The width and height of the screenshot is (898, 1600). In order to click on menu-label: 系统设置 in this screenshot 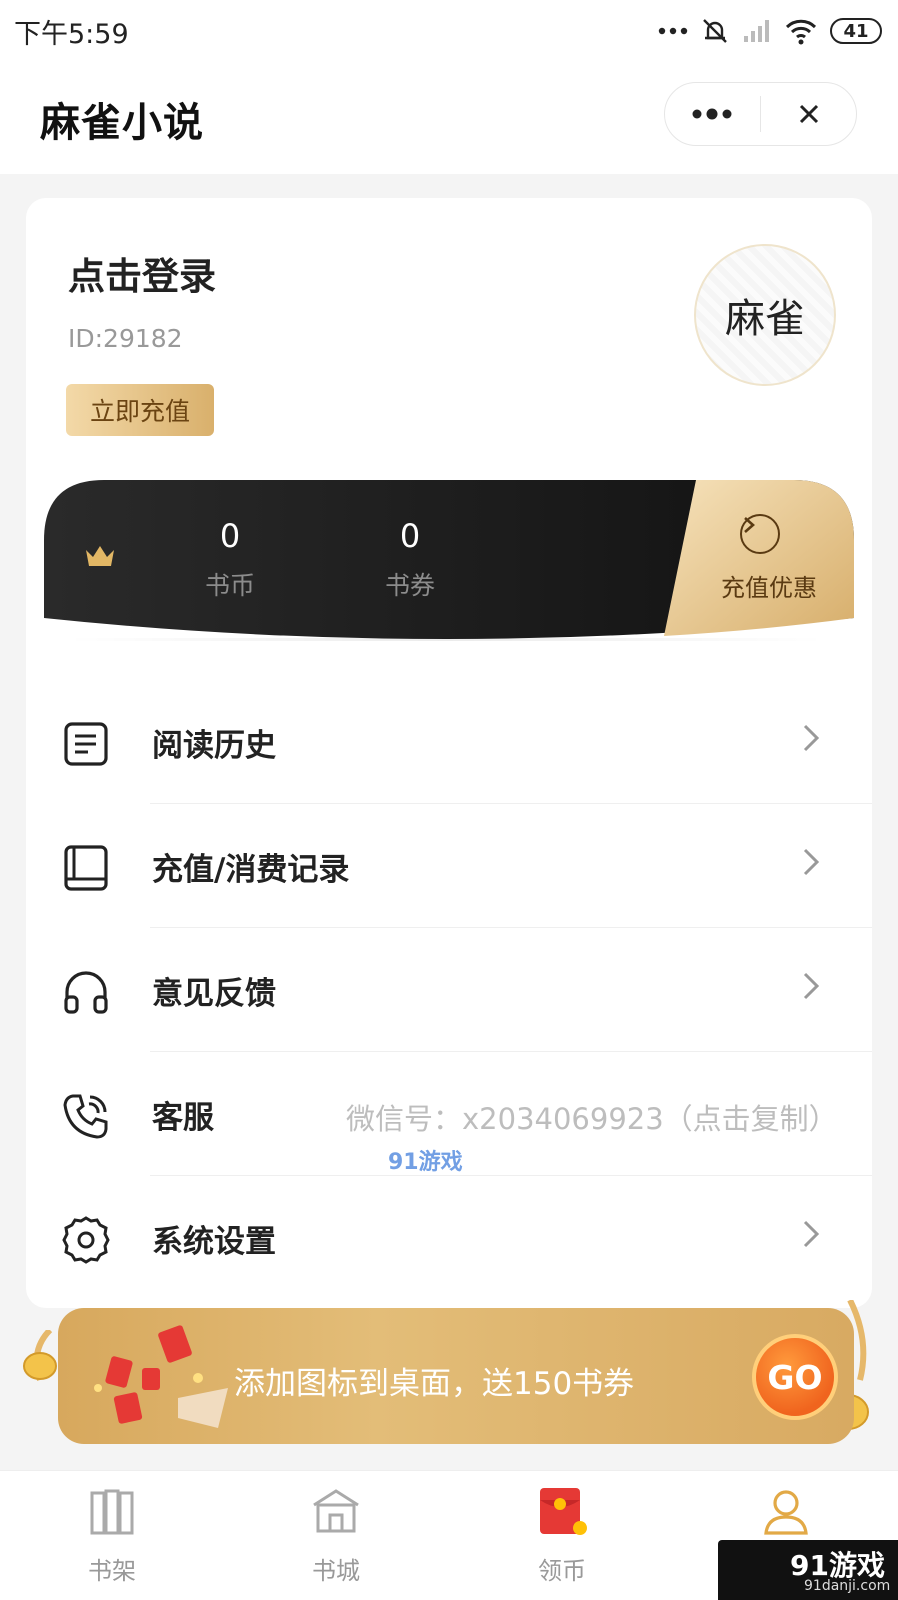, I will do `click(214, 1242)`.